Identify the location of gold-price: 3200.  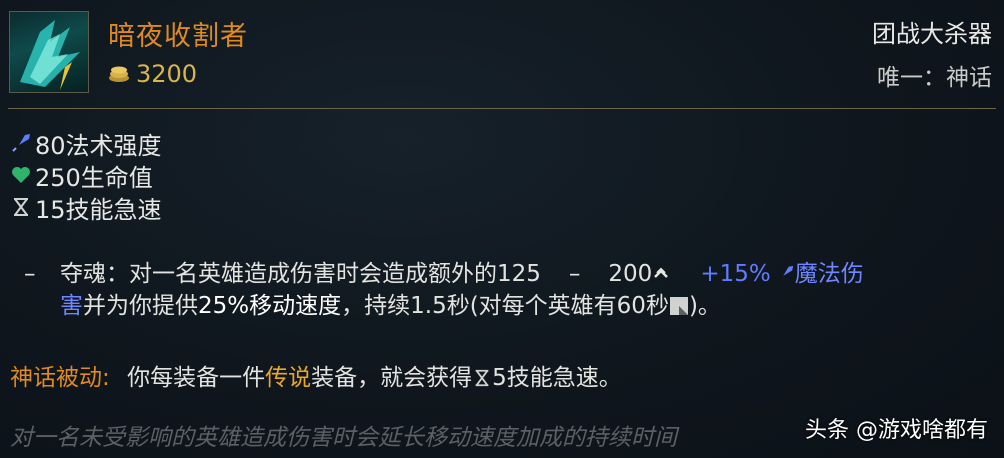
(167, 74).